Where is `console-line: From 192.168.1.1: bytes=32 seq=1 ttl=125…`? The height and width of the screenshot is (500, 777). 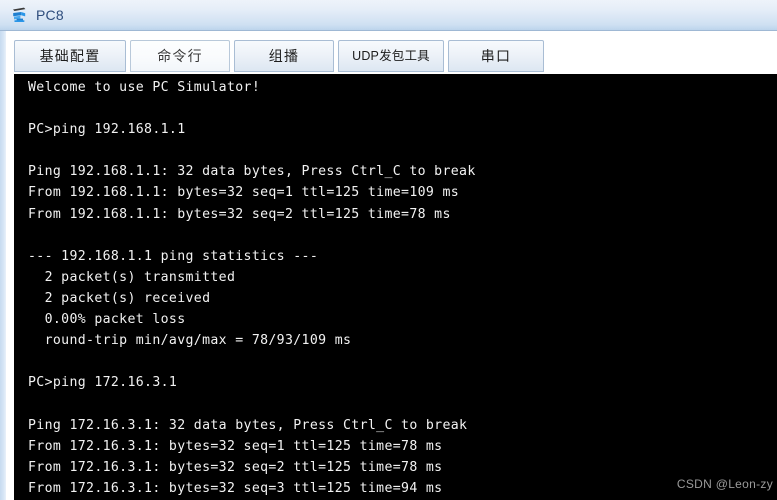 console-line: From 192.168.1.1: bytes=32 seq=1 ttl=125… is located at coordinates (244, 193).